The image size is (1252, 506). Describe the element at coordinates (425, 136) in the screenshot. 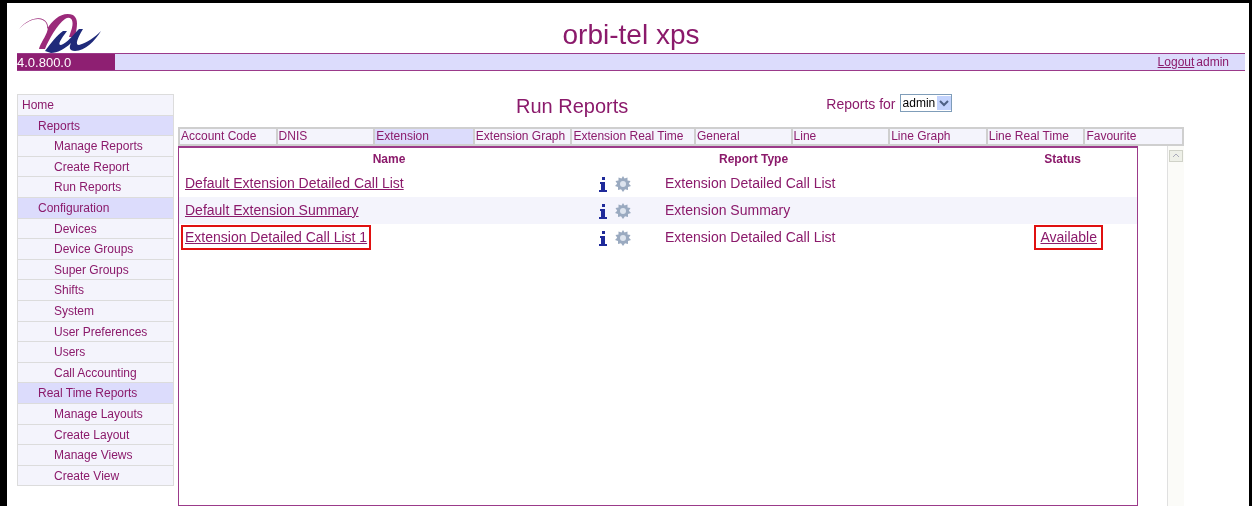

I see `report-tab: Extension` at that location.